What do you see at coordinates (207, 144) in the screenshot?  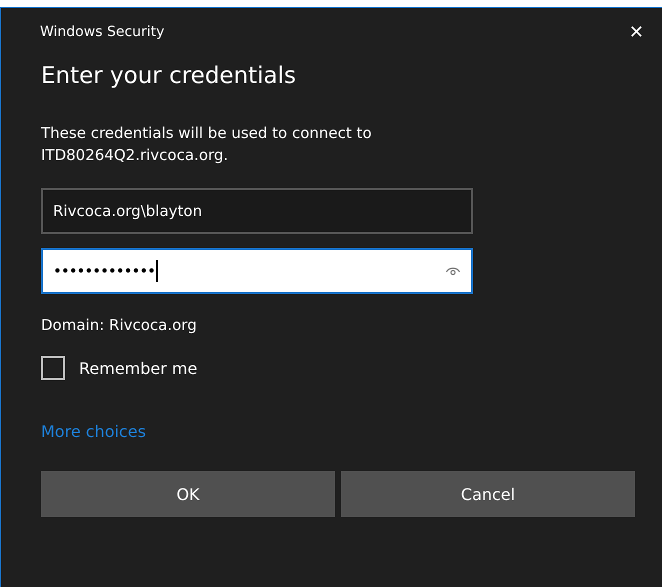 I see `message-text: These credentials will be used to connect to ITD80264Q2.rivcoca.org.` at bounding box center [207, 144].